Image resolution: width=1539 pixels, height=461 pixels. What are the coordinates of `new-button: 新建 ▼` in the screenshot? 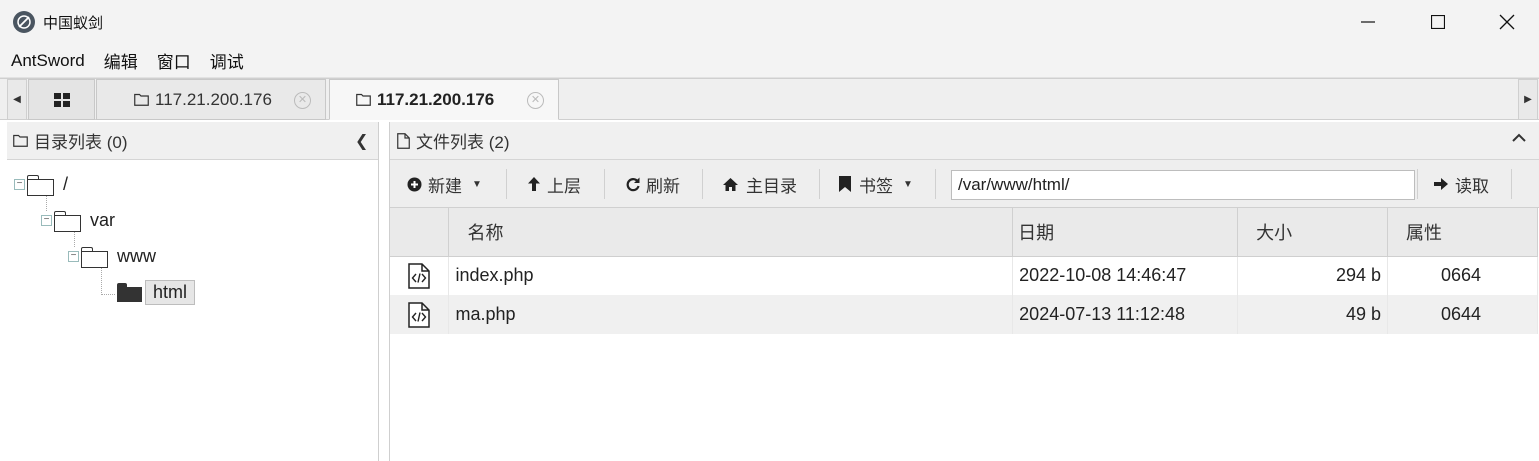 It's located at (444, 184).